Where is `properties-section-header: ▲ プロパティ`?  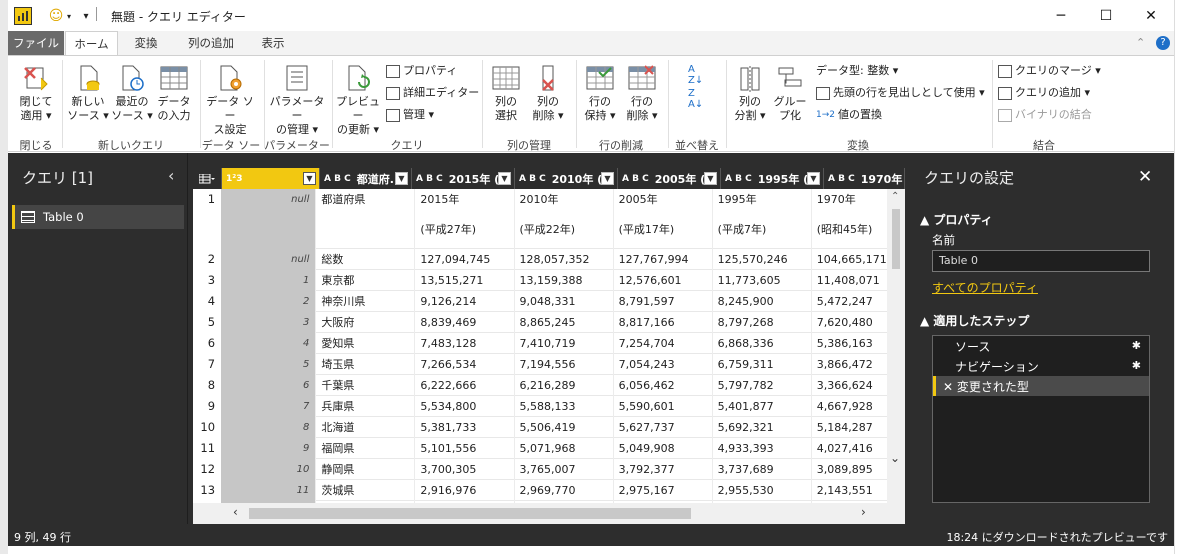
properties-section-header: ▲ プロパティ is located at coordinates (956, 219).